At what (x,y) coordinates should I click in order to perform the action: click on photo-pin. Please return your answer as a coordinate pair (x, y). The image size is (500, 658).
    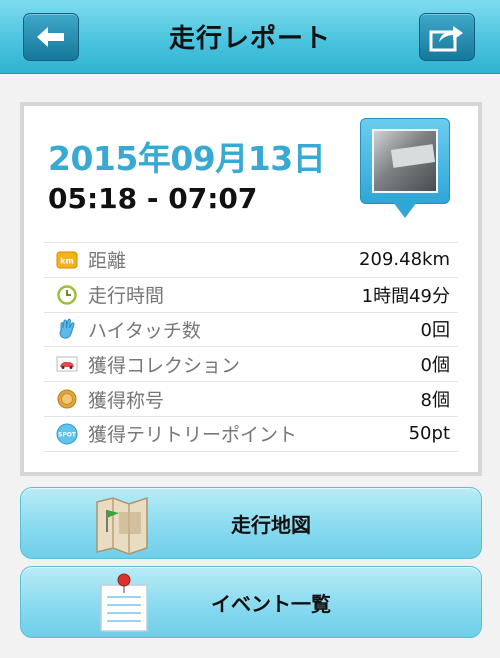
    Looking at the image, I should click on (405, 172).